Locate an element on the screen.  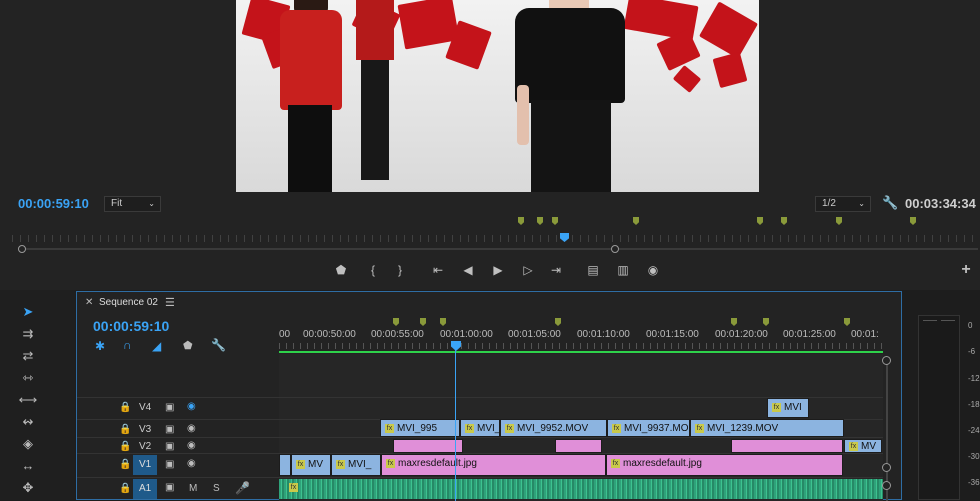
ripple-edit-icon: ⇄ is located at coordinates (28, 356).